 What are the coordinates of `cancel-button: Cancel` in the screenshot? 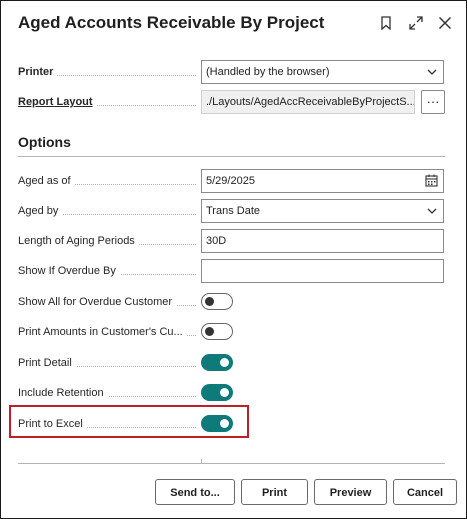 It's located at (425, 492).